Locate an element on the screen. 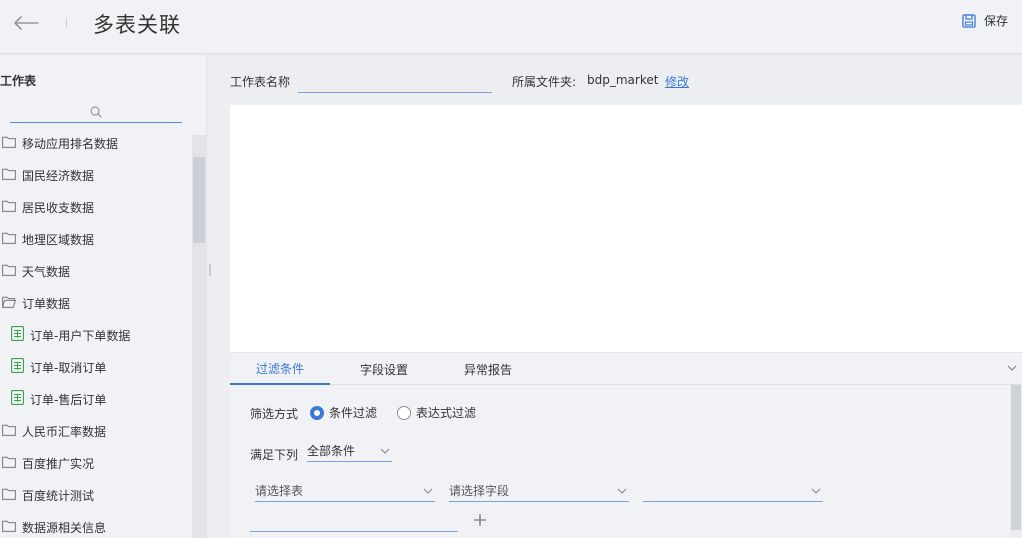 The image size is (1022, 538). save-button: 保存 is located at coordinates (985, 20).